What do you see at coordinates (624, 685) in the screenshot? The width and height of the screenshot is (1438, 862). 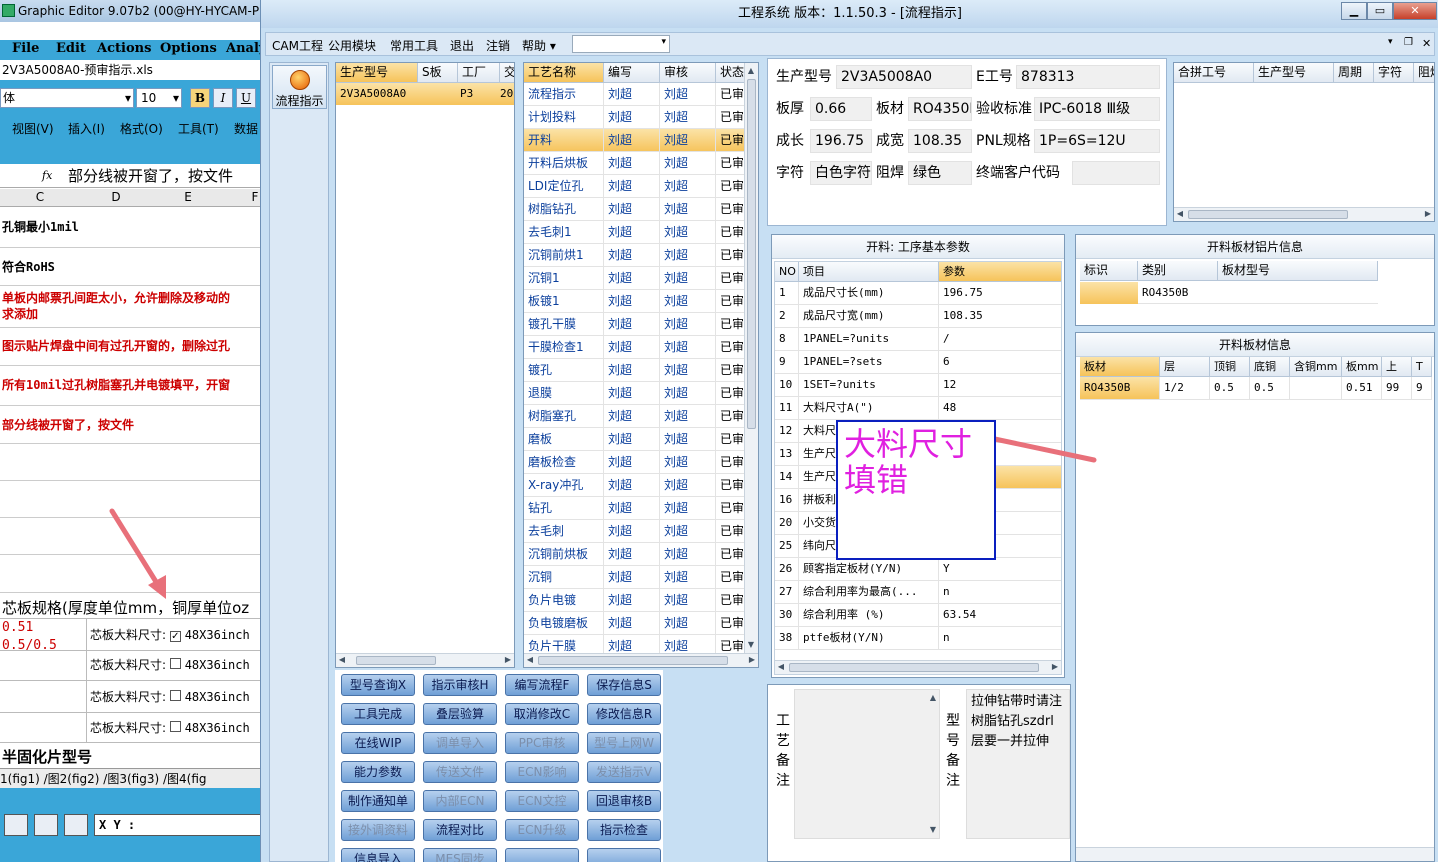 I see `action-button: 保存信息S` at bounding box center [624, 685].